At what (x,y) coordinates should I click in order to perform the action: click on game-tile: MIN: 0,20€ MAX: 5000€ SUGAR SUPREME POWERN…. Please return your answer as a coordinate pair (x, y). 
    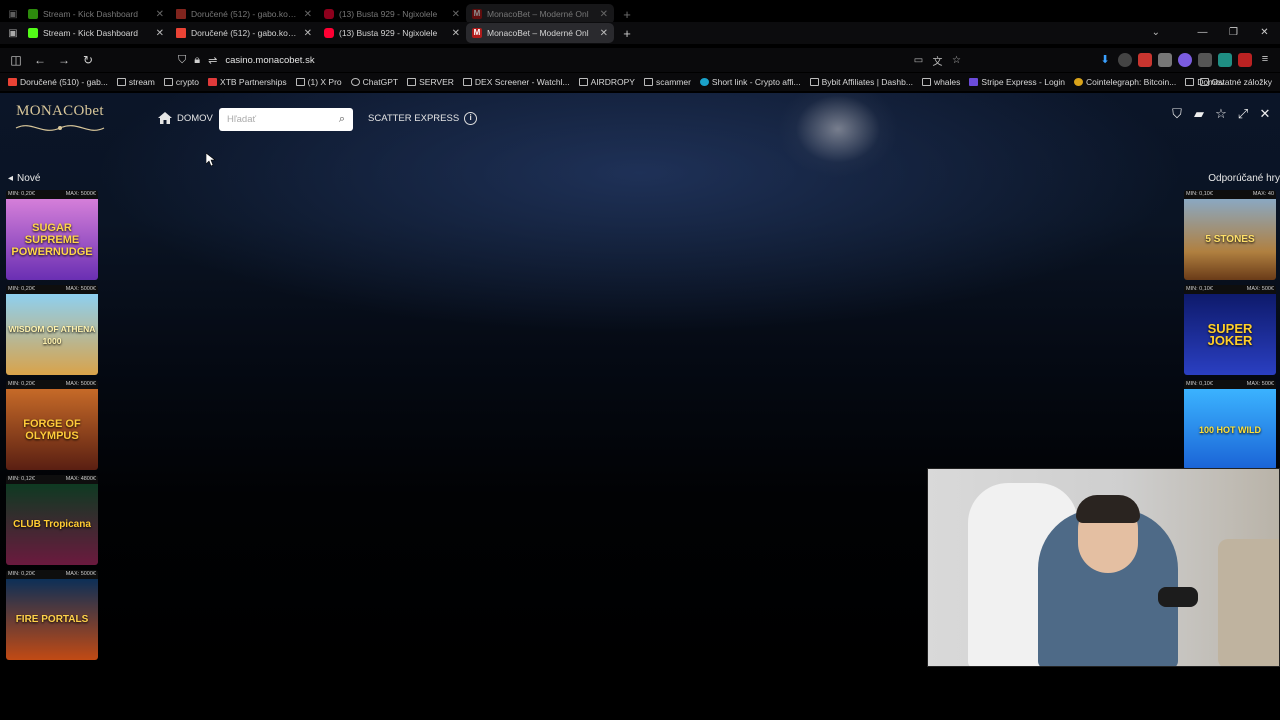
    Looking at the image, I should click on (52, 235).